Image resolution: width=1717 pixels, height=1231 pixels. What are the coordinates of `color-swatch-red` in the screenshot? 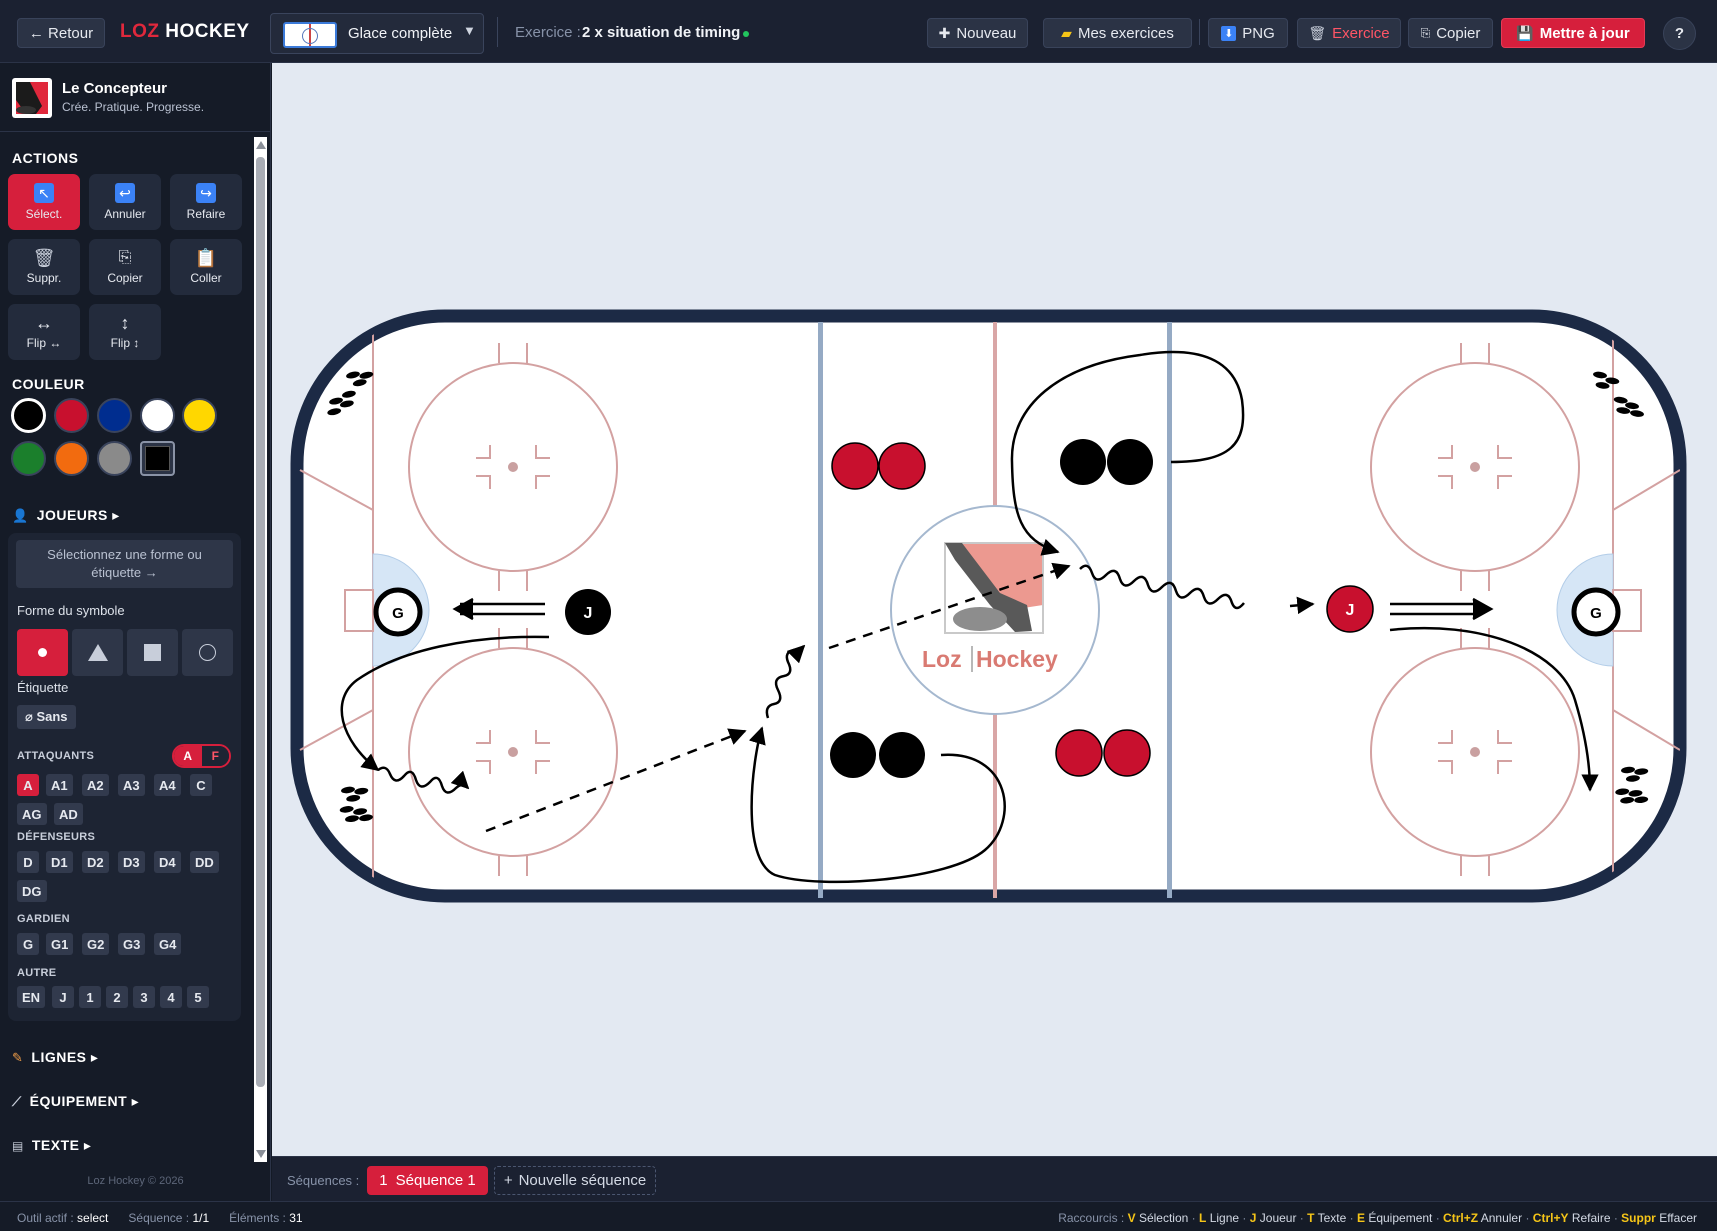 It's located at (71, 415).